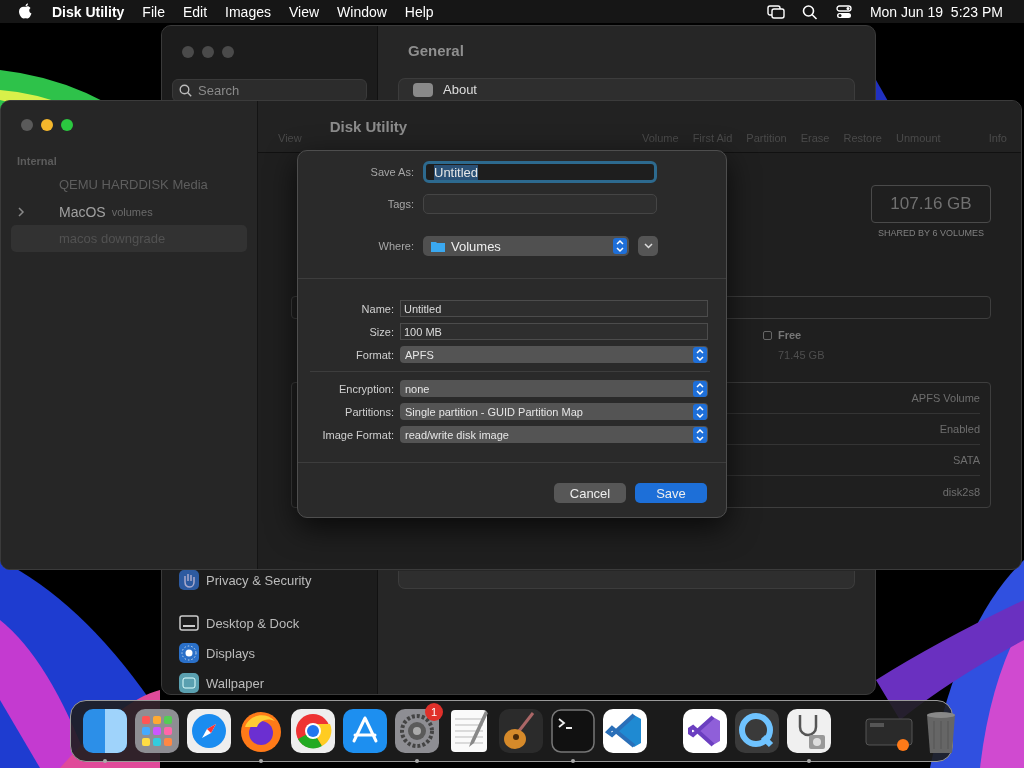  What do you see at coordinates (362, 11) in the screenshot?
I see `menu-item: Window` at bounding box center [362, 11].